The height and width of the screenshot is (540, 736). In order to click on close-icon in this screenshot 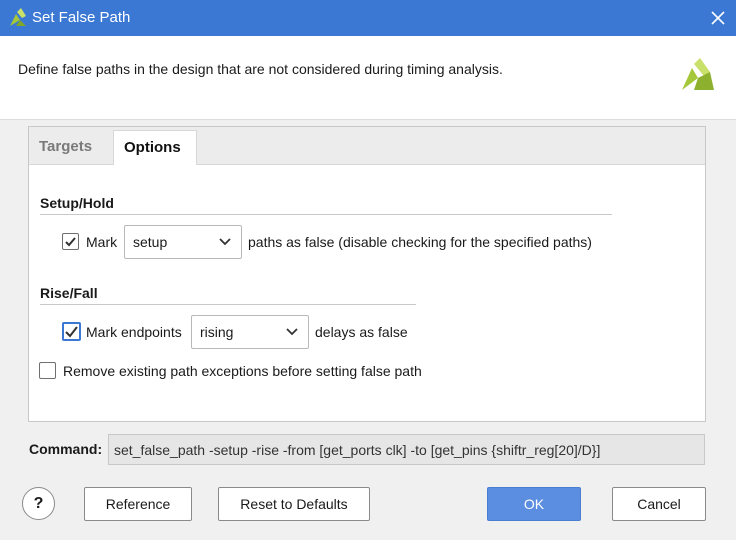, I will do `click(718, 18)`.